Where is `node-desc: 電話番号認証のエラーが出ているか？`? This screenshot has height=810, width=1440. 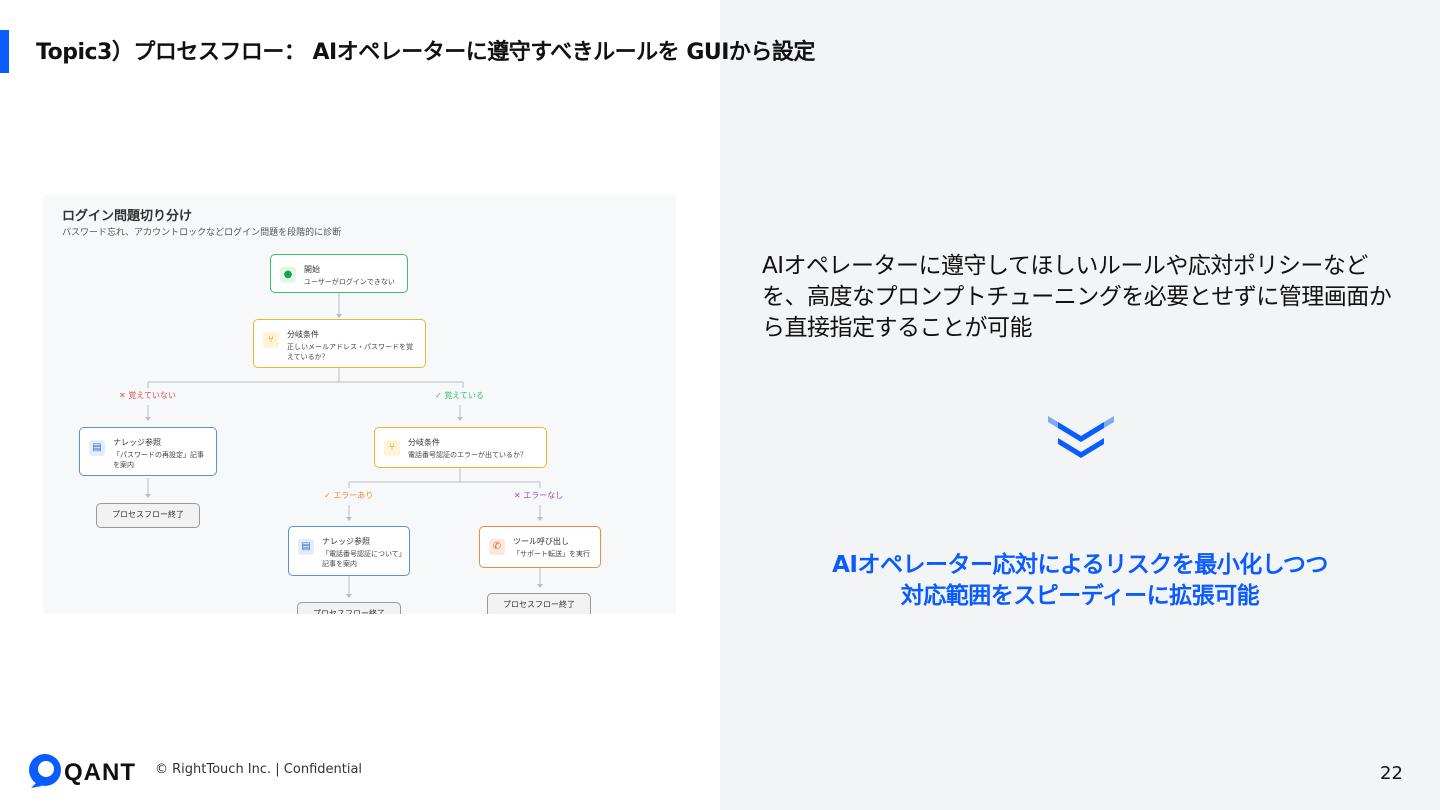 node-desc: 電話番号認証のエラーが出ているか？ is located at coordinates (467, 455).